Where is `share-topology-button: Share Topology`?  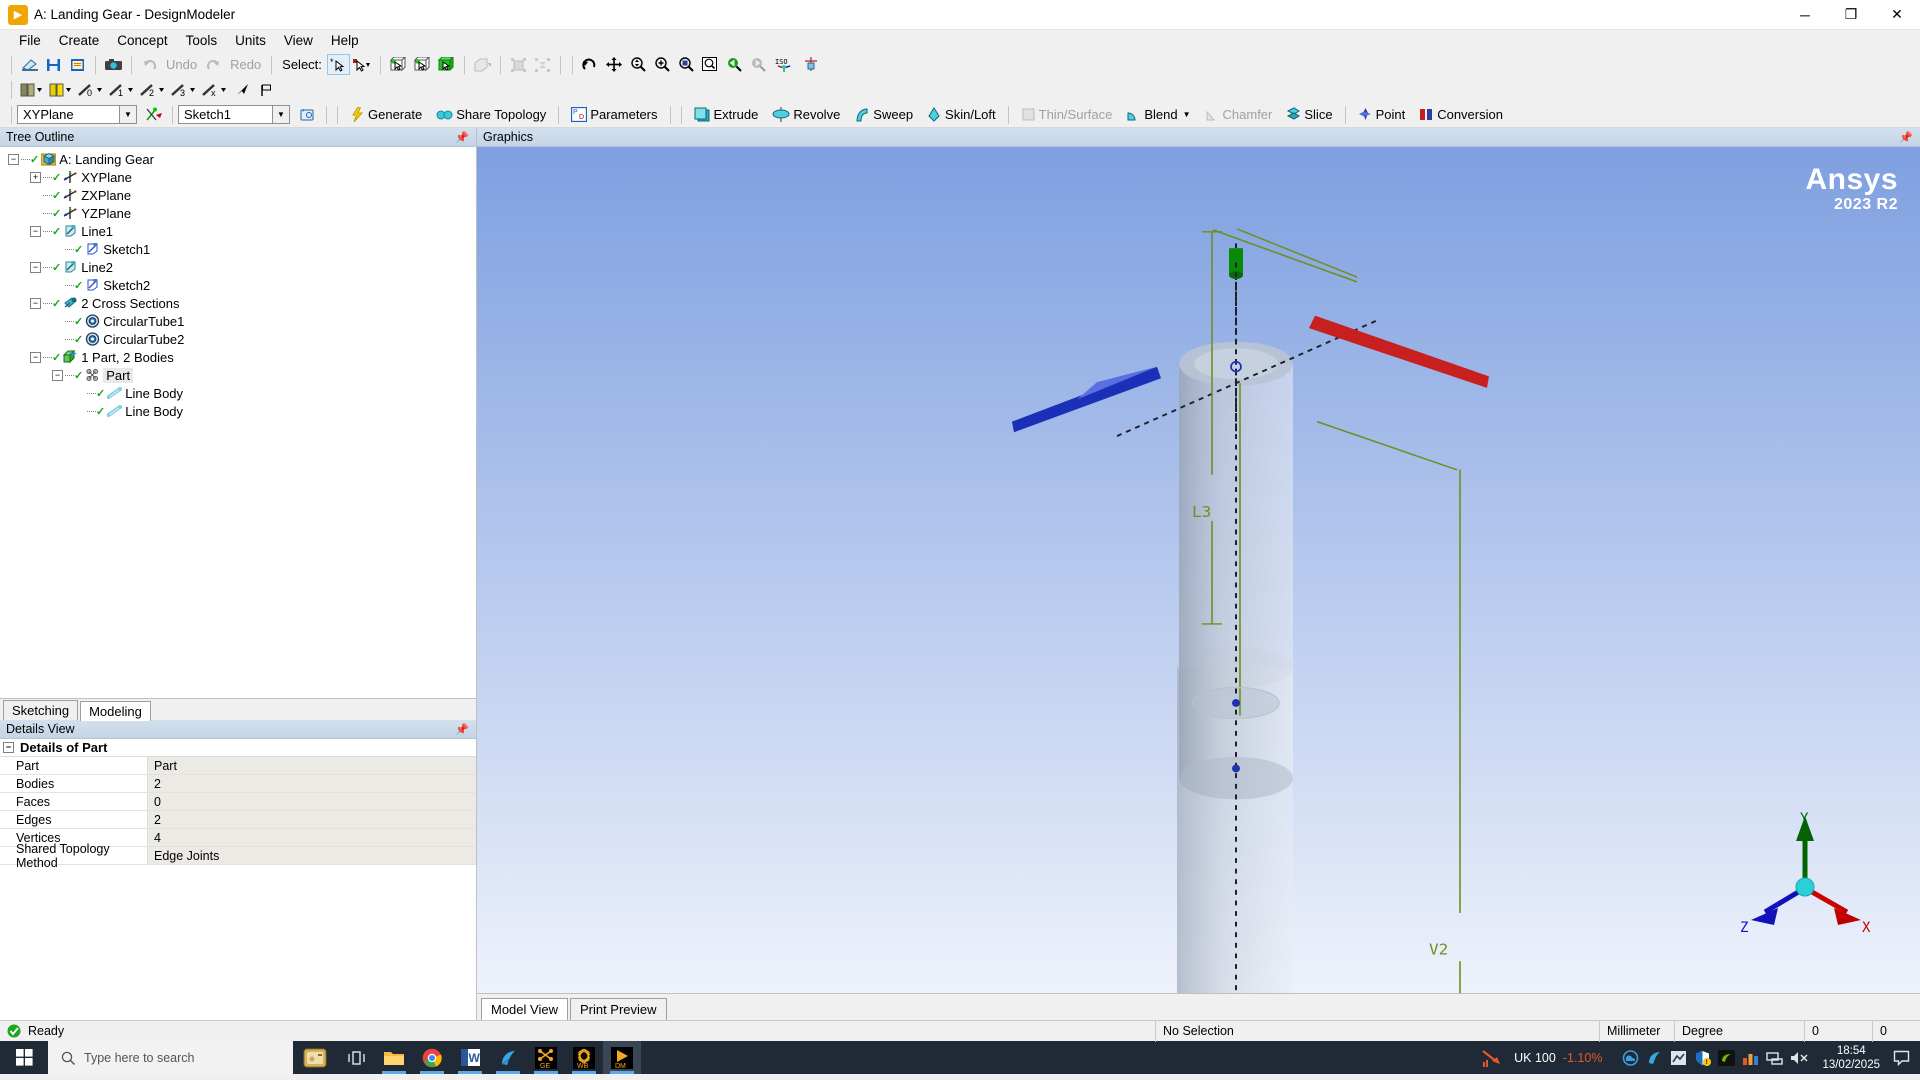
share-topology-button: Share Topology is located at coordinates (491, 114).